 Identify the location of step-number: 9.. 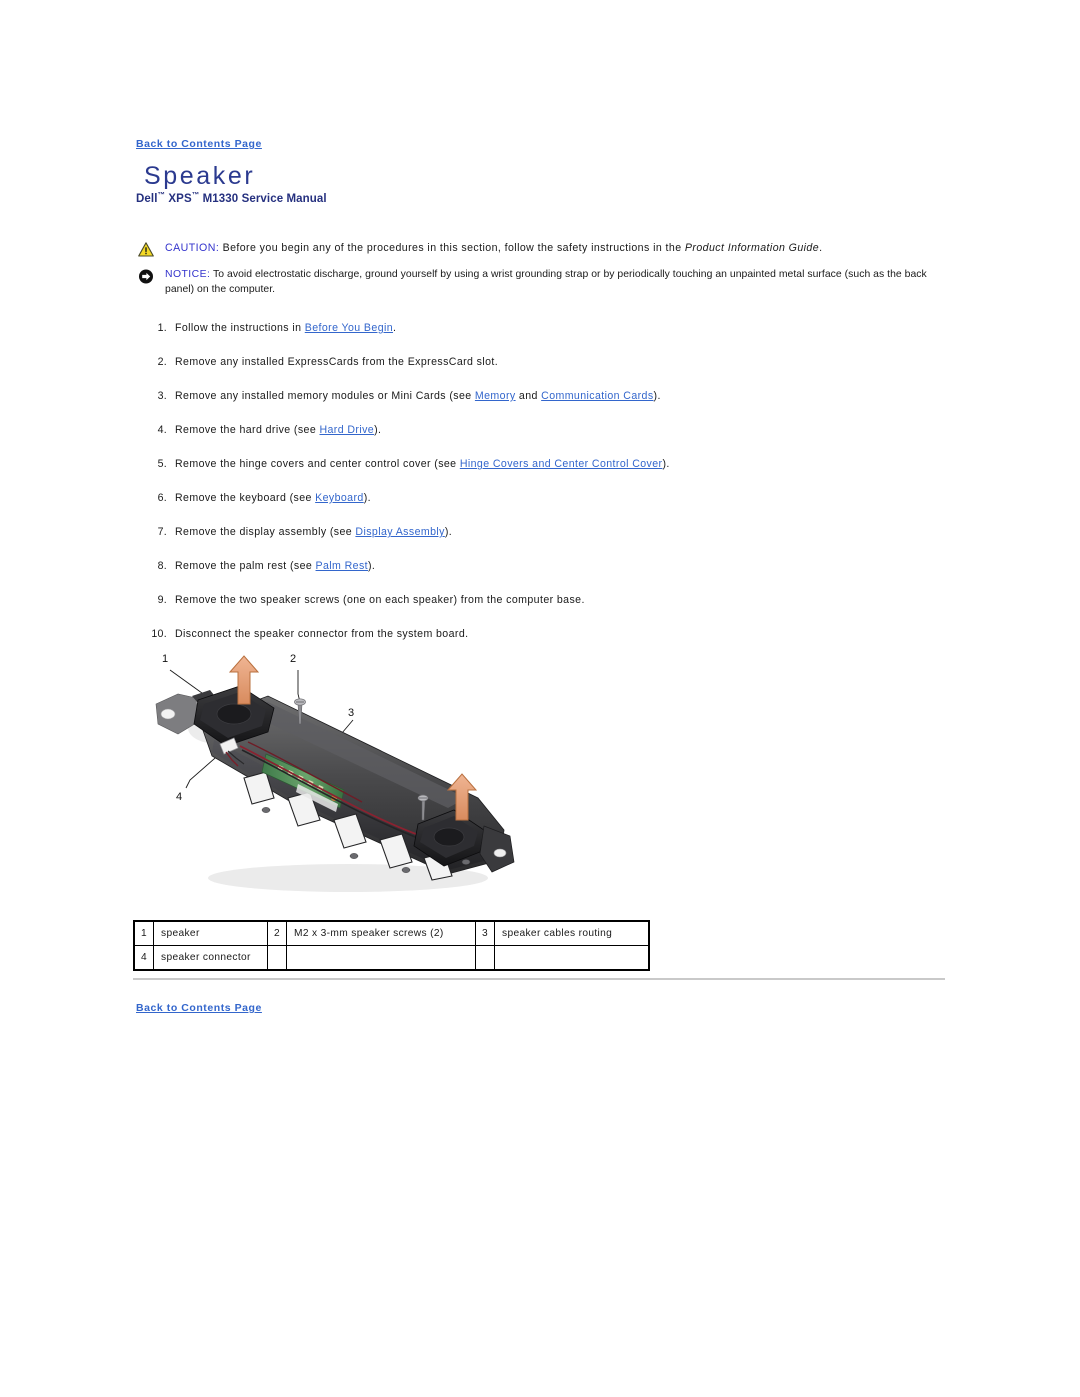
(162, 600).